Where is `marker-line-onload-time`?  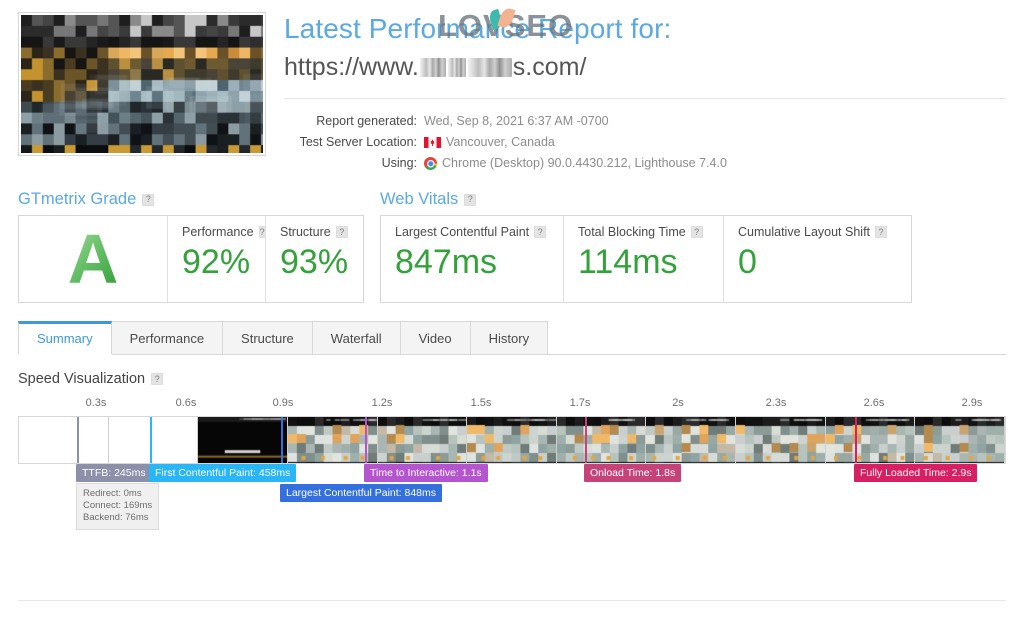 marker-line-onload-time is located at coordinates (586, 440).